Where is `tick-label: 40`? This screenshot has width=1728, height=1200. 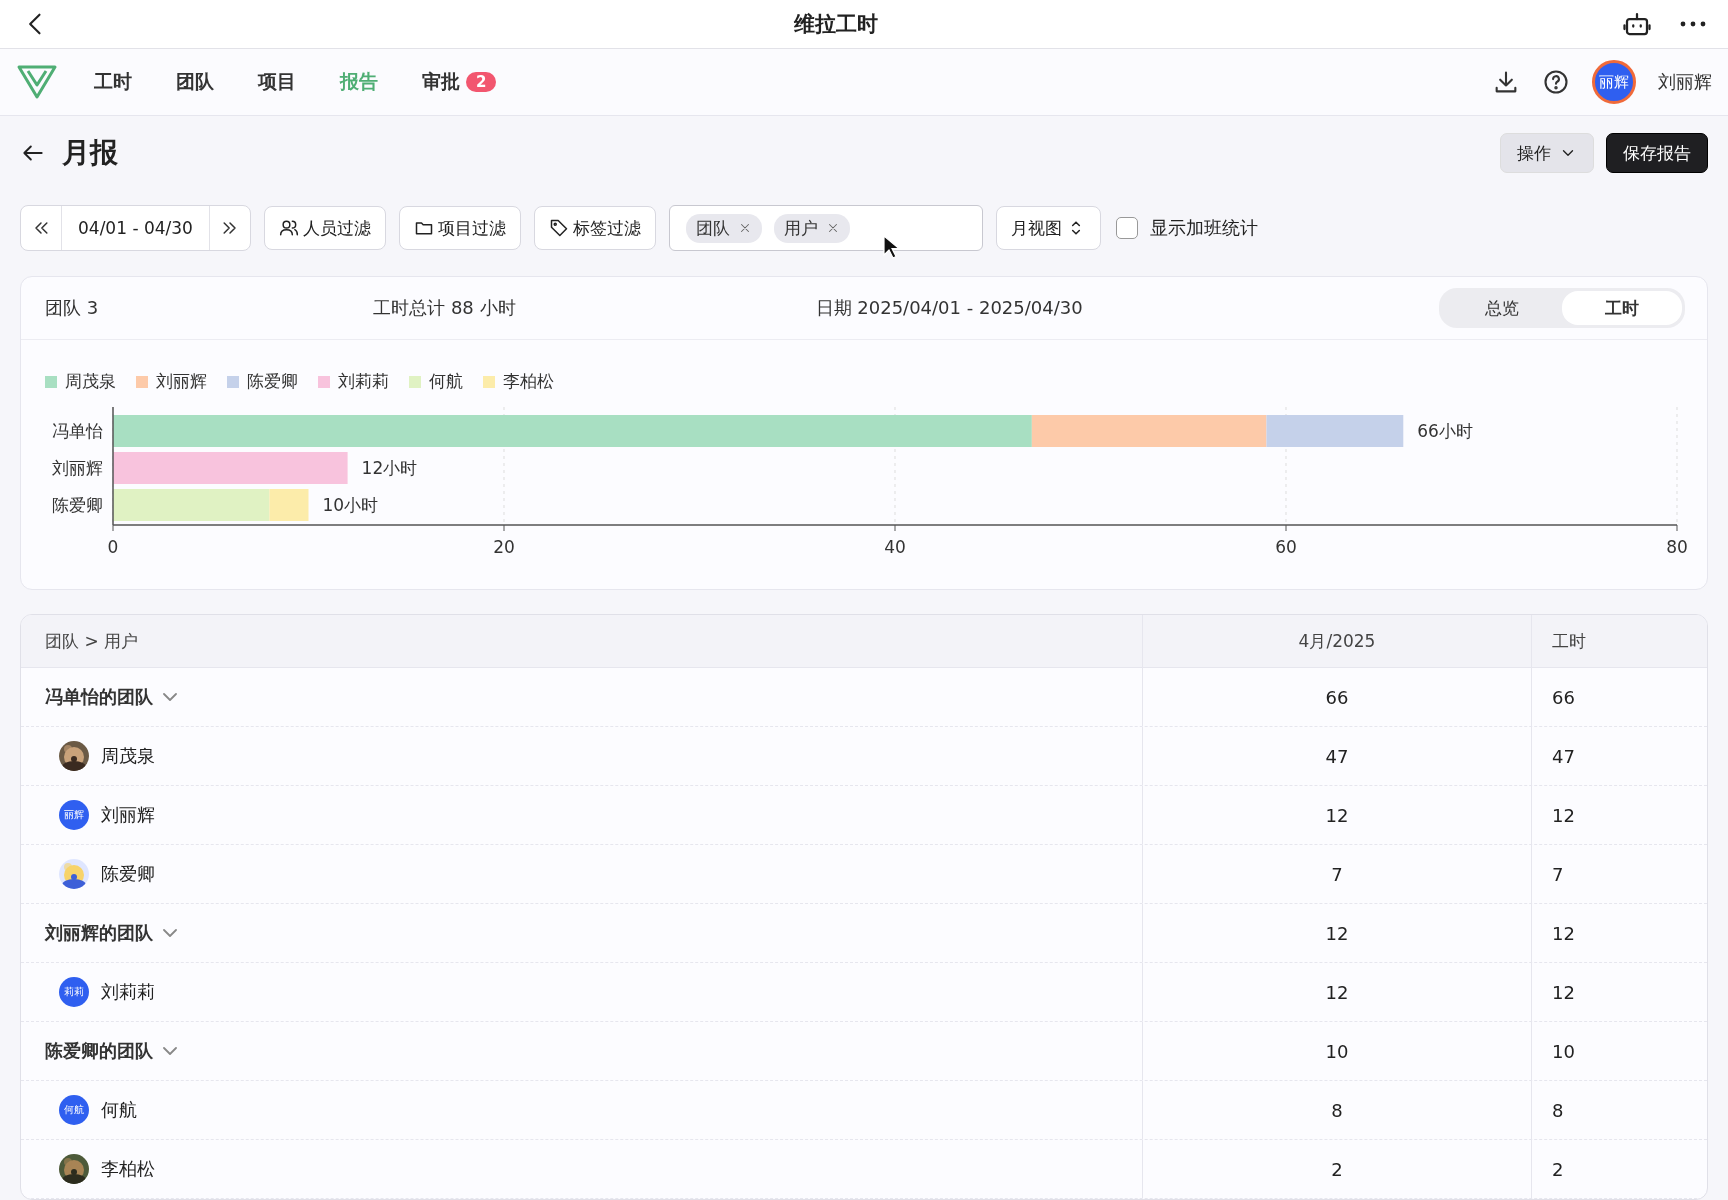
tick-label: 40 is located at coordinates (895, 547).